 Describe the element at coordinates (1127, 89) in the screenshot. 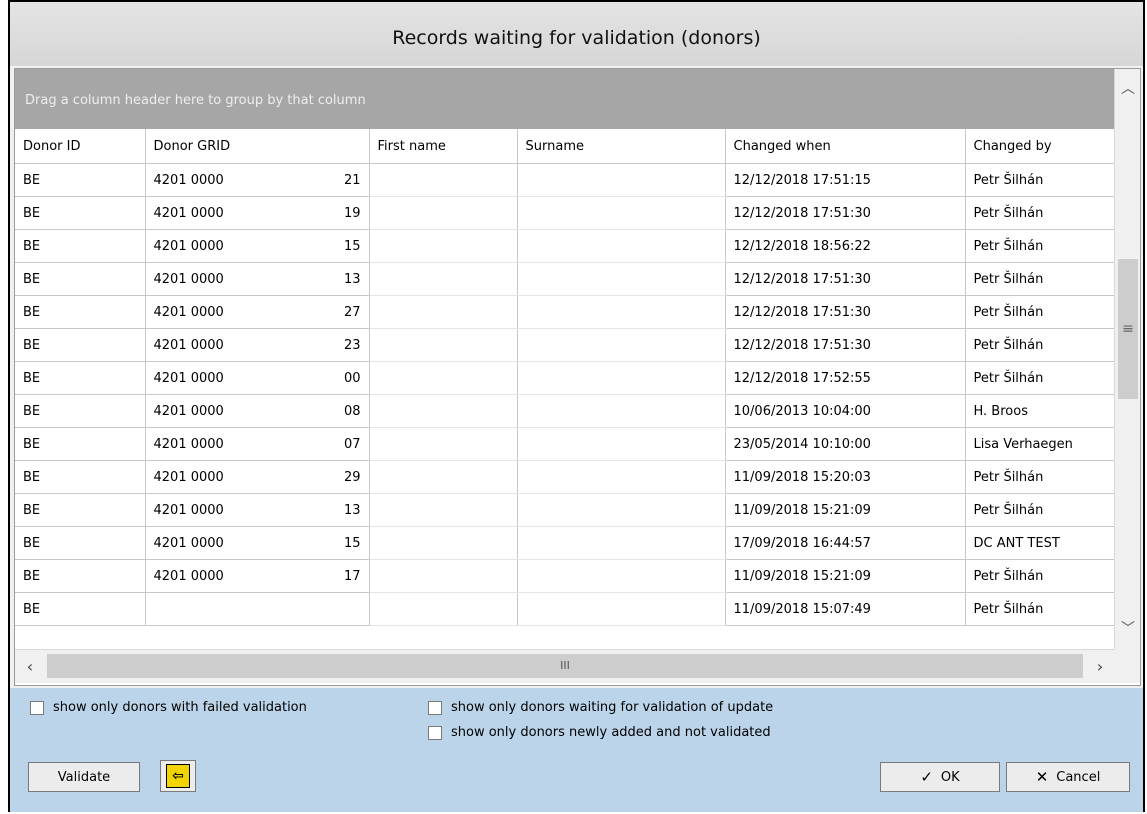

I see `scroll-up-icon: ︿` at that location.